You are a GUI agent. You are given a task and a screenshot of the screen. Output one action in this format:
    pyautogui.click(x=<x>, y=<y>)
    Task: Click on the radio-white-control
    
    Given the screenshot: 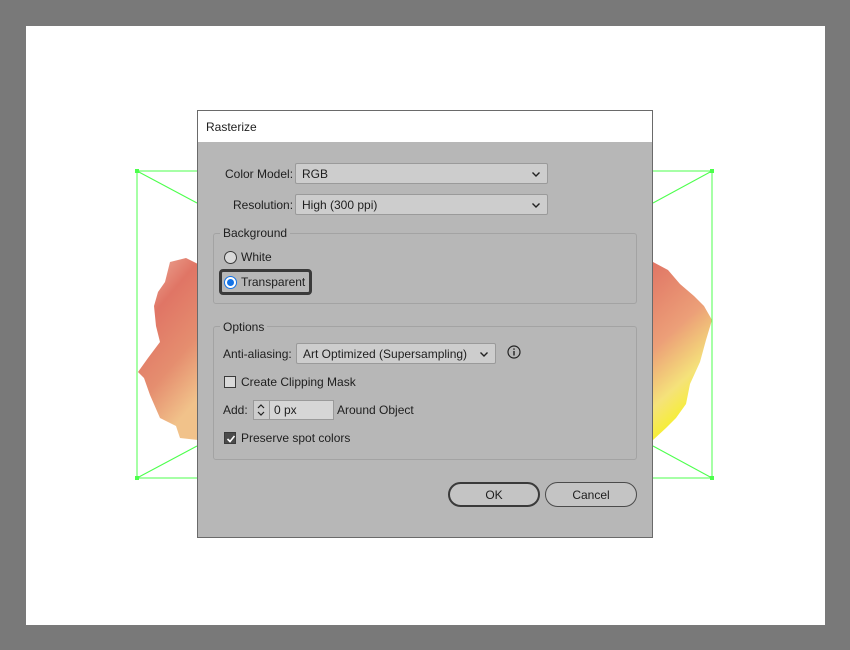 What is the action you would take?
    pyautogui.click(x=230, y=257)
    